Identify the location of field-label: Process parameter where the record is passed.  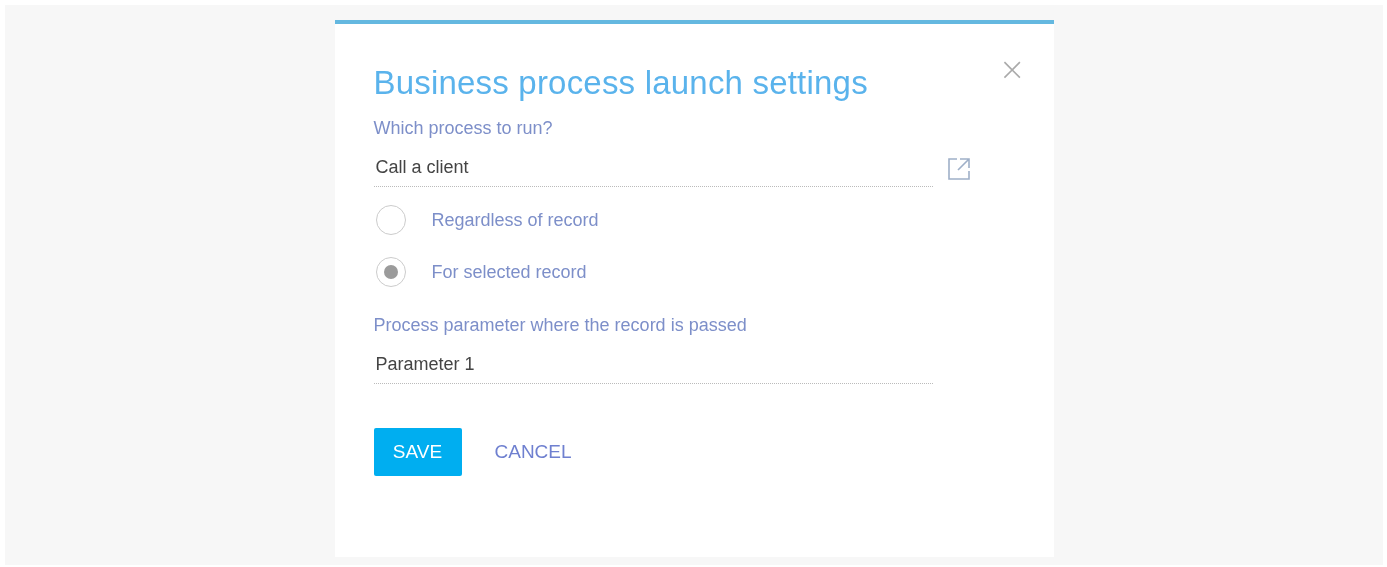
(560, 325).